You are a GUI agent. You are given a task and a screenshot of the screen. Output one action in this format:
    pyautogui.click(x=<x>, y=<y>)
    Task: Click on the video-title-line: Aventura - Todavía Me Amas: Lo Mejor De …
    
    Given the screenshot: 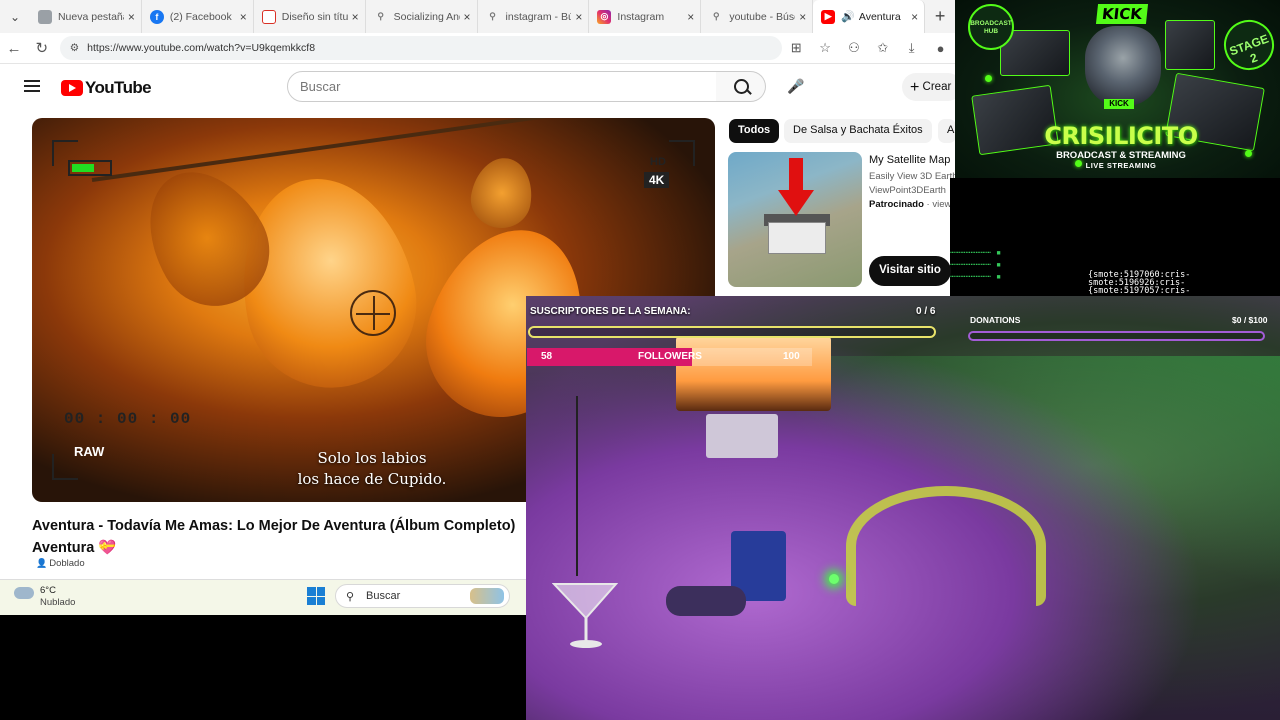 What is the action you would take?
    pyautogui.click(x=274, y=526)
    